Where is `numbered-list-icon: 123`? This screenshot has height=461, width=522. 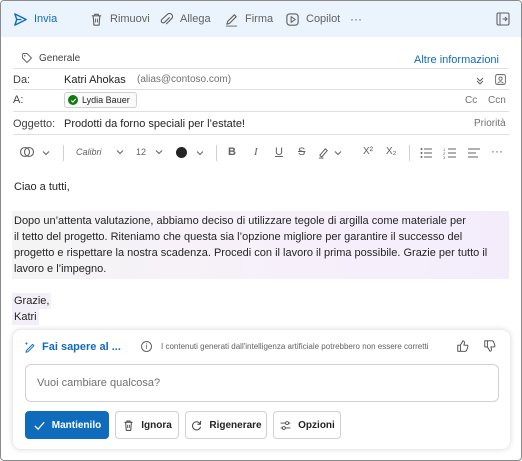
numbered-list-icon: 123 is located at coordinates (450, 153).